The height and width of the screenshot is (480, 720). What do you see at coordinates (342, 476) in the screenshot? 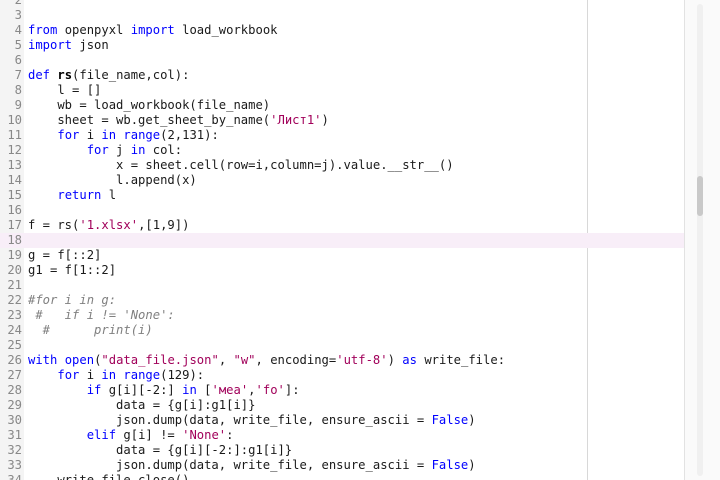
I see `code-line: 34 write_file.close()` at bounding box center [342, 476].